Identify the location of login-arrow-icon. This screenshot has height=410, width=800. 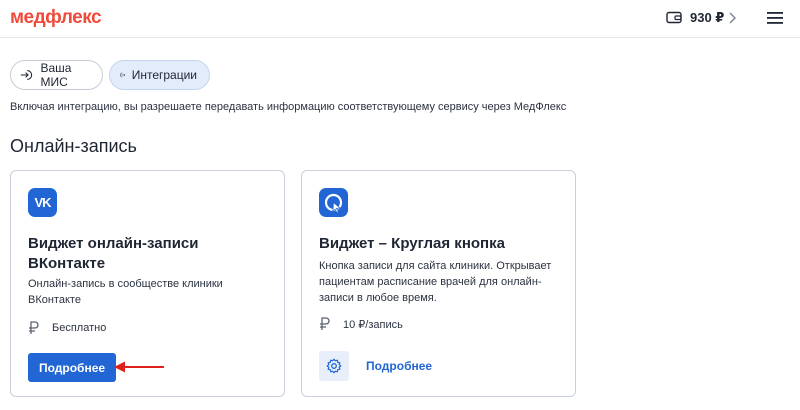
(26, 75).